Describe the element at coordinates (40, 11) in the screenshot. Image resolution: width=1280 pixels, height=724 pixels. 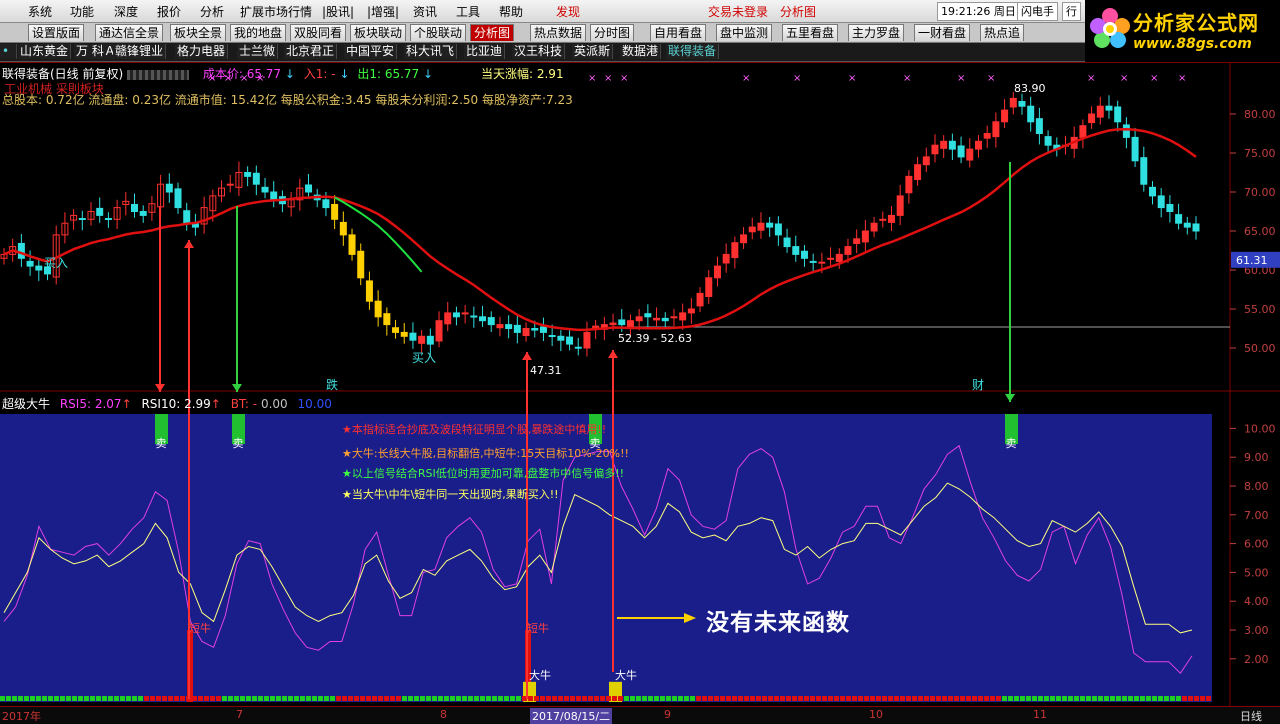
I see `menu-system: 系统` at that location.